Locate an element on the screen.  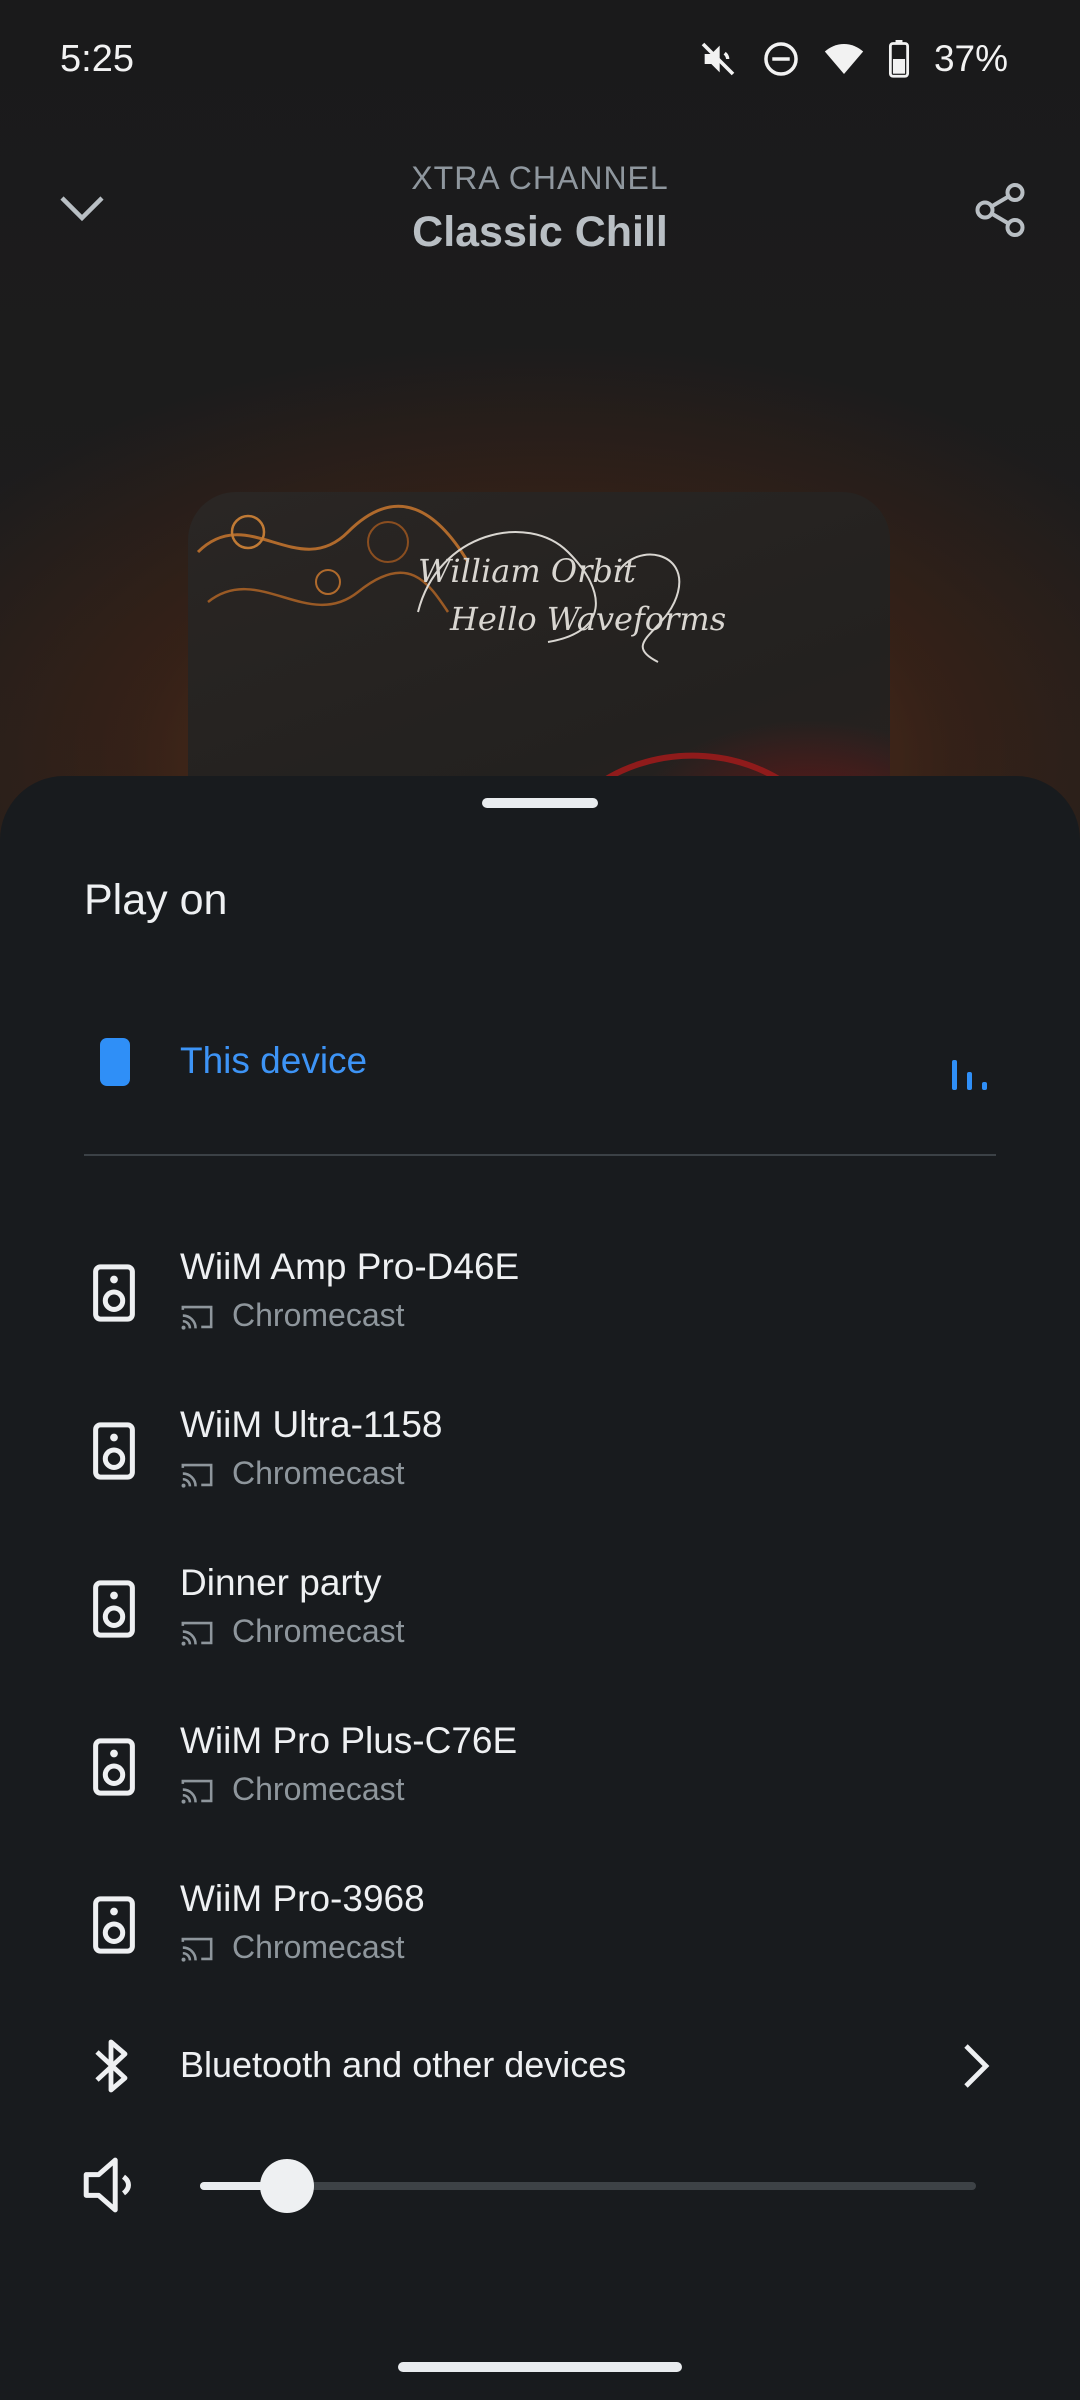
device-name: WiiM Pro-3968 is located at coordinates (302, 1898).